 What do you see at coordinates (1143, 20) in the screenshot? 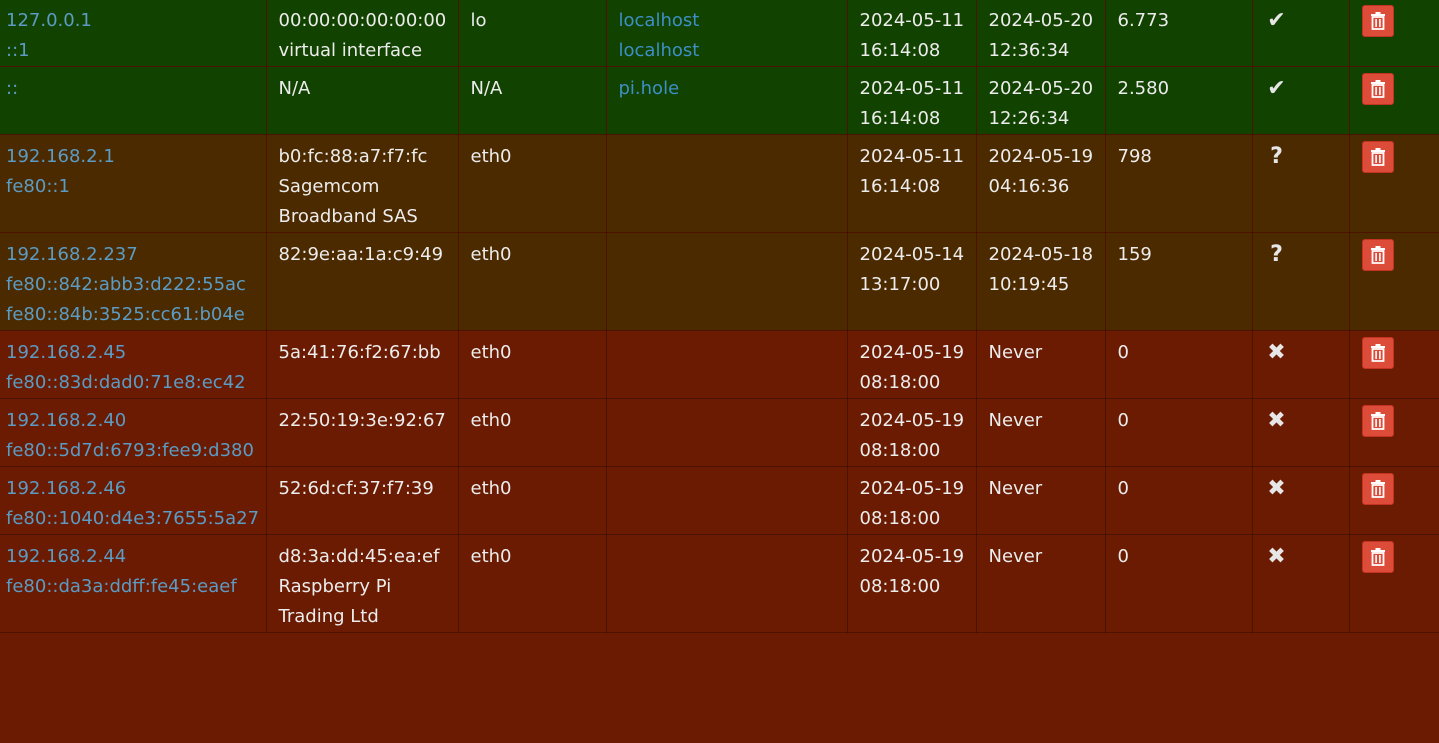
I see `query-count: 6.773` at bounding box center [1143, 20].